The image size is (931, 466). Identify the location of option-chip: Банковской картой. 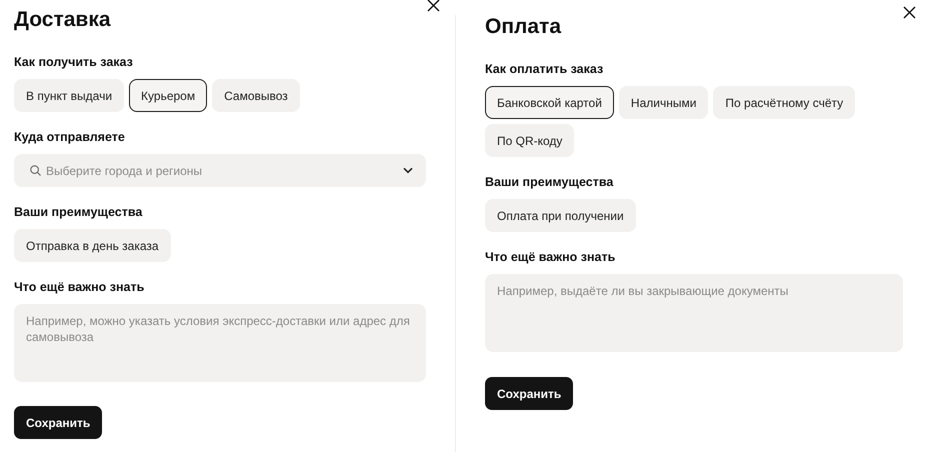
(549, 102).